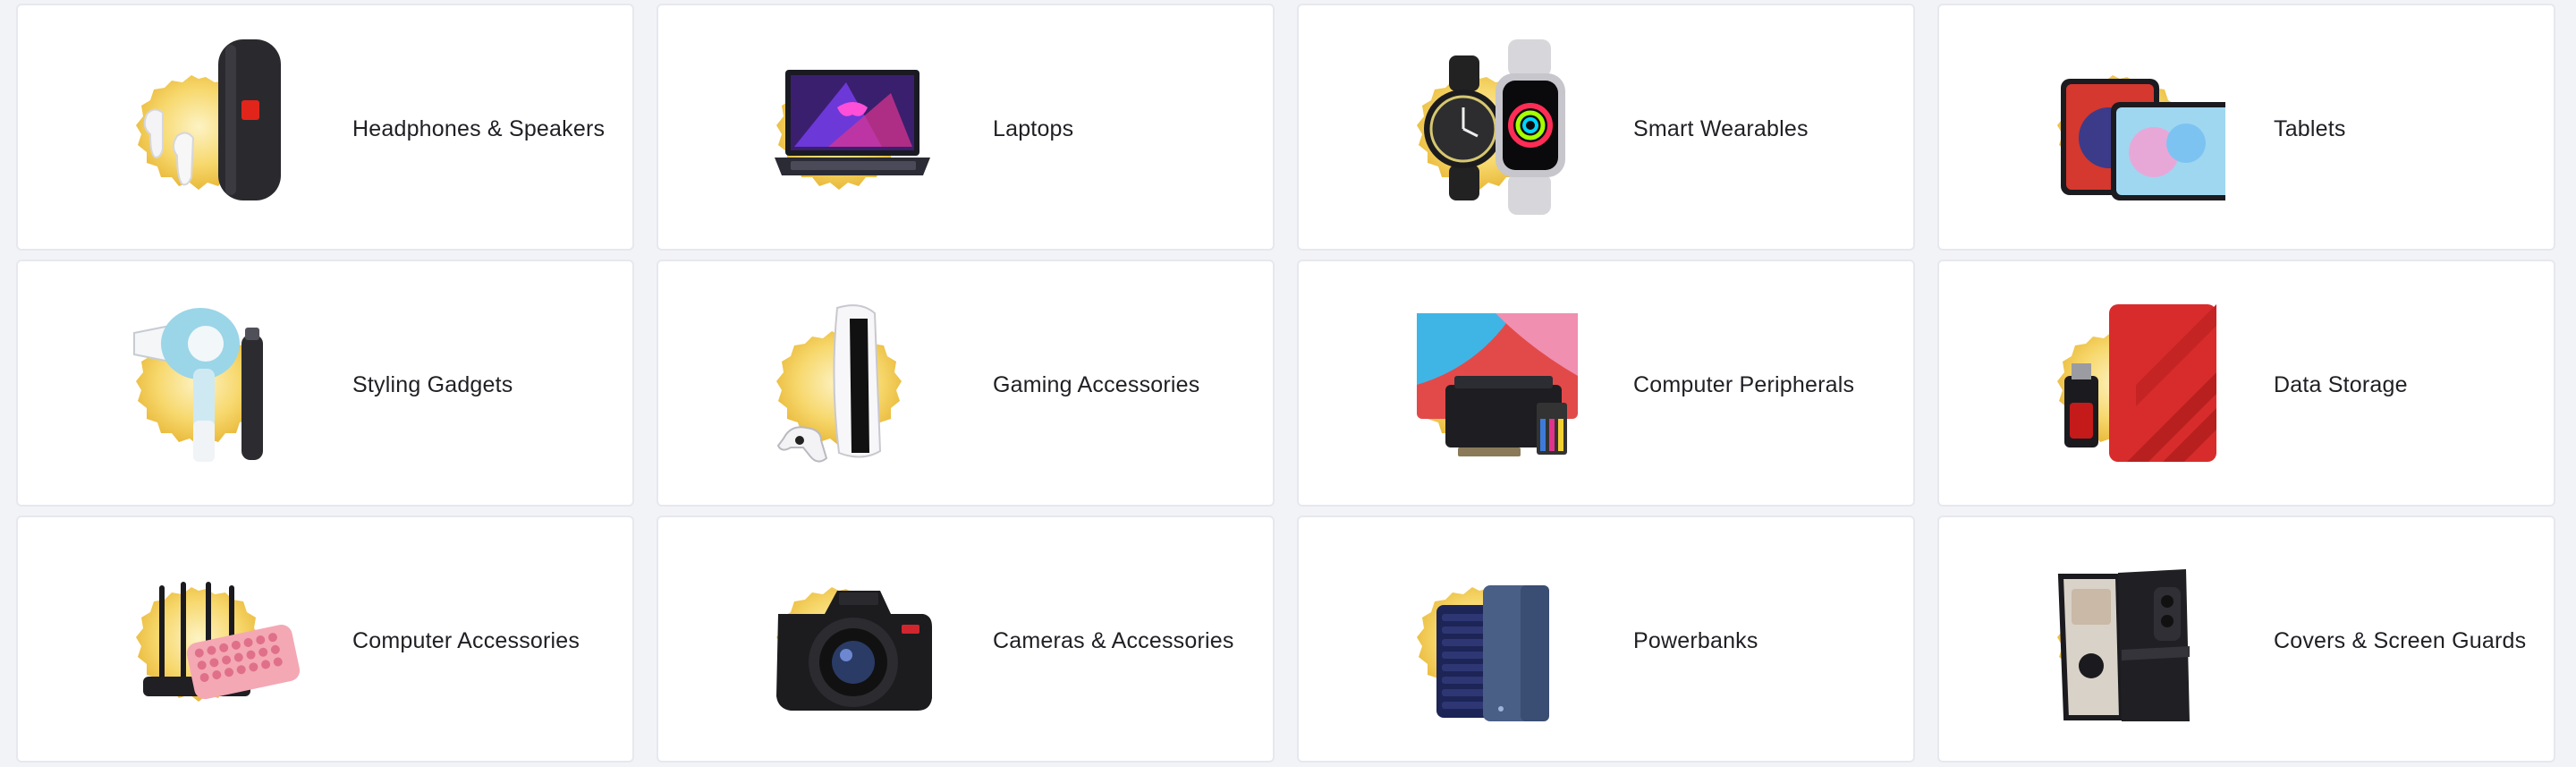 The height and width of the screenshot is (767, 2576). I want to click on category-label: Headphones & Speakers, so click(479, 128).